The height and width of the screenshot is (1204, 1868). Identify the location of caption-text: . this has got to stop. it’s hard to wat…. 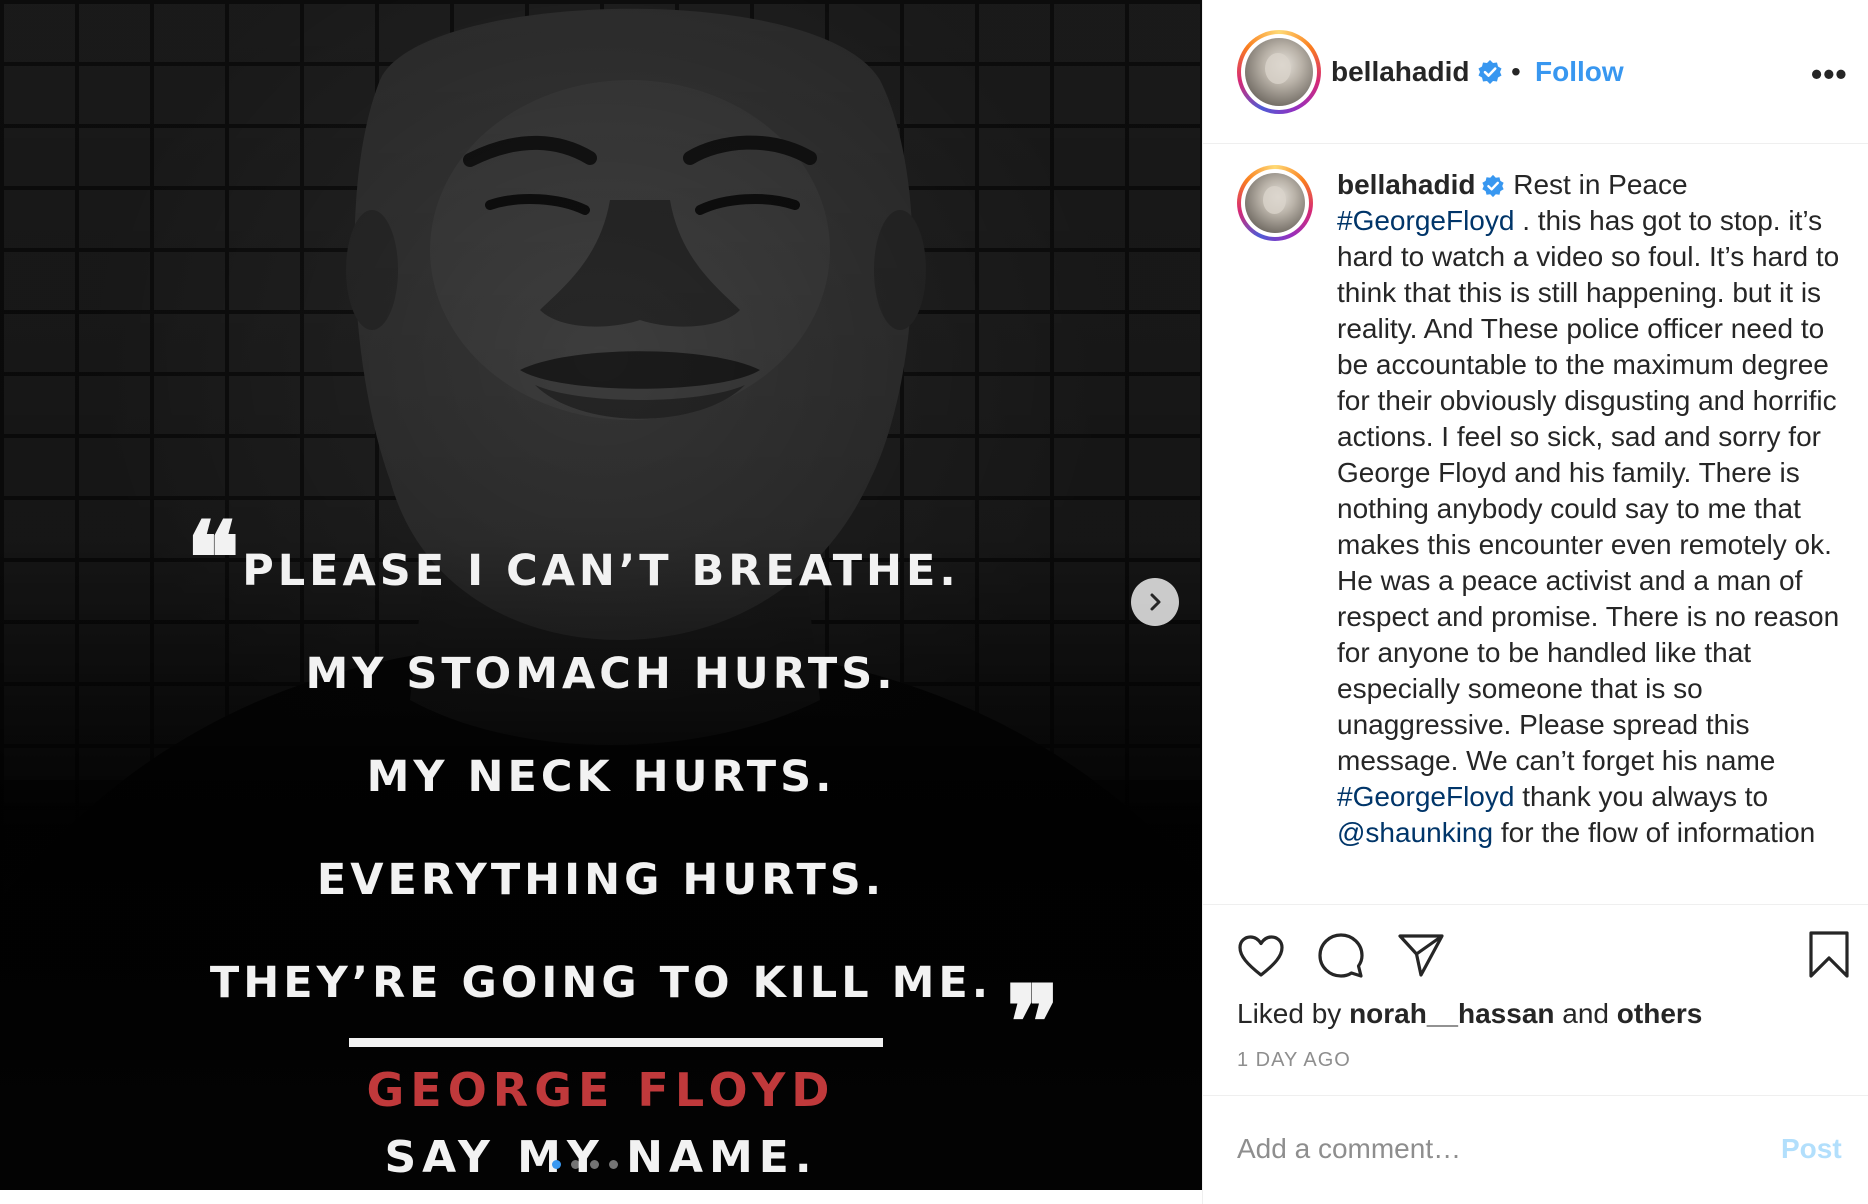
(1588, 490).